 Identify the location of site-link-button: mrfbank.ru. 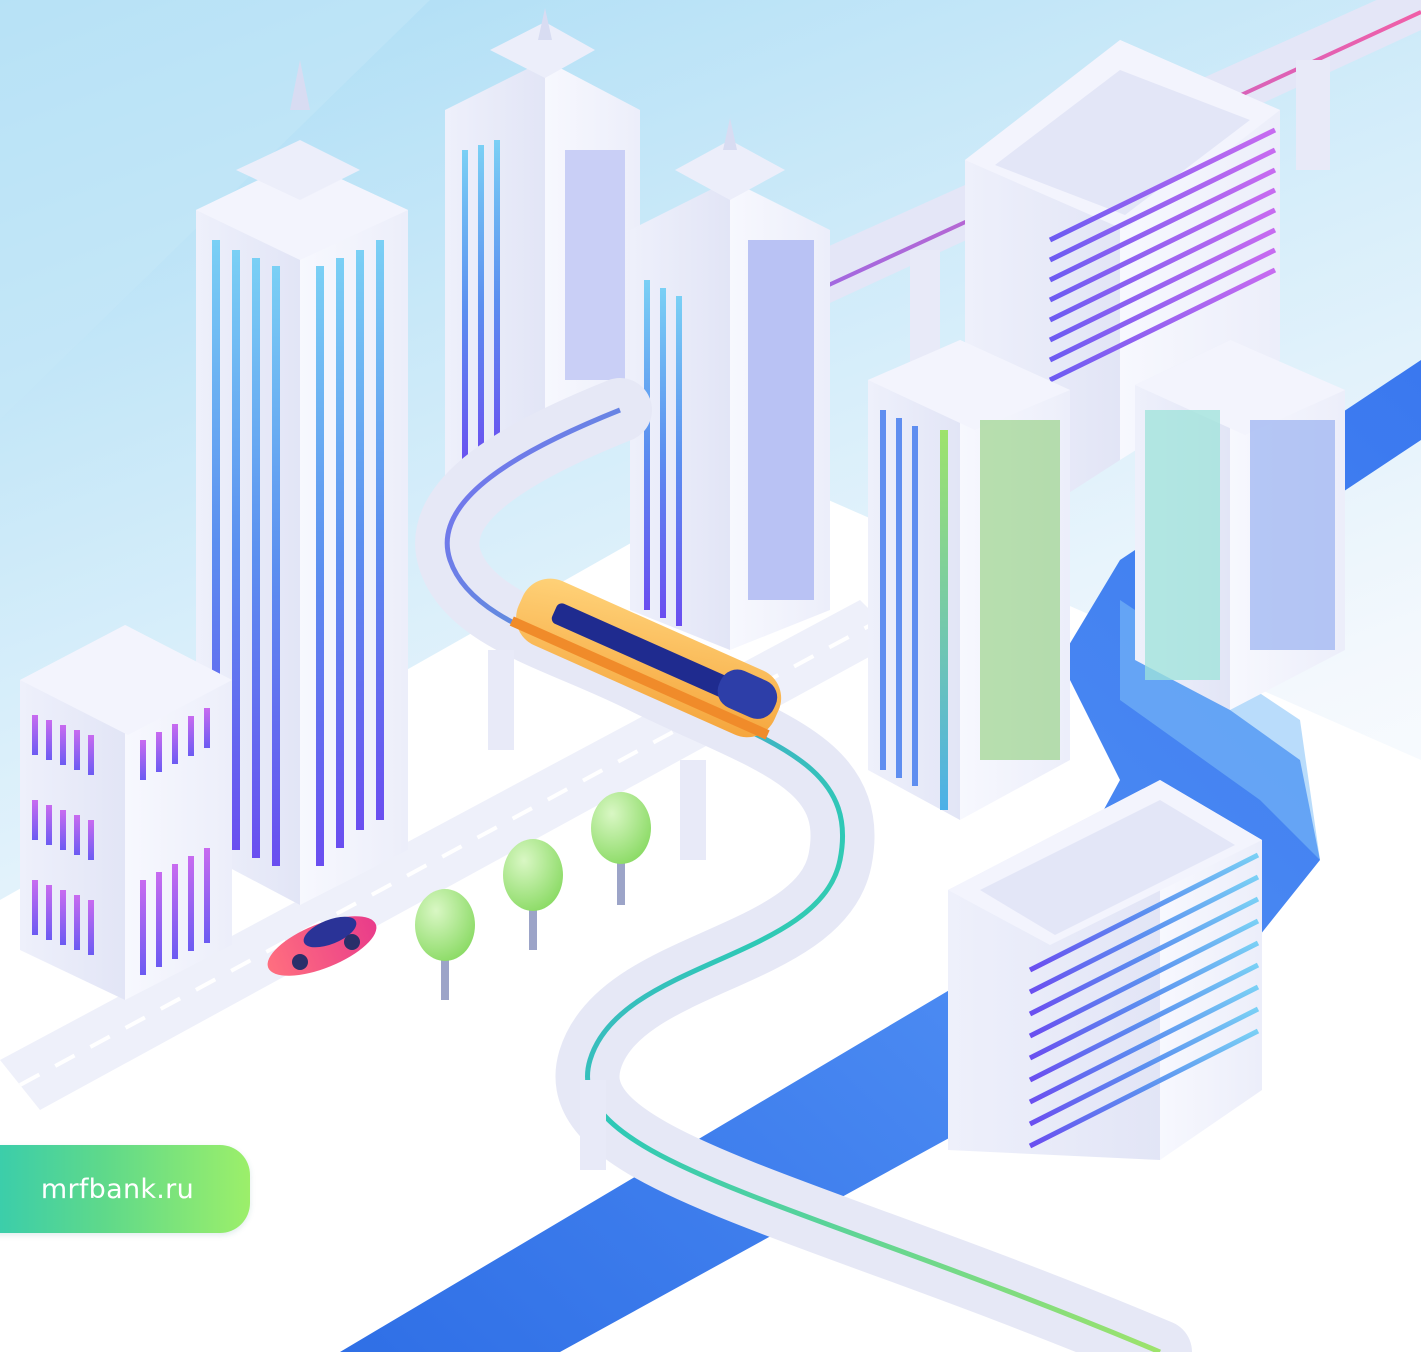
(125, 1189).